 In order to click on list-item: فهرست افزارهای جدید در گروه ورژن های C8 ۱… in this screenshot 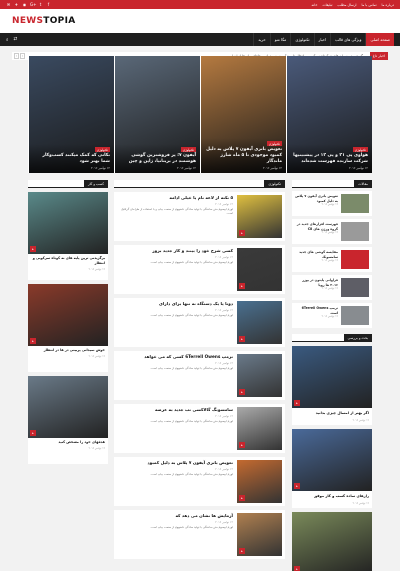, I will do `click(332, 231)`.